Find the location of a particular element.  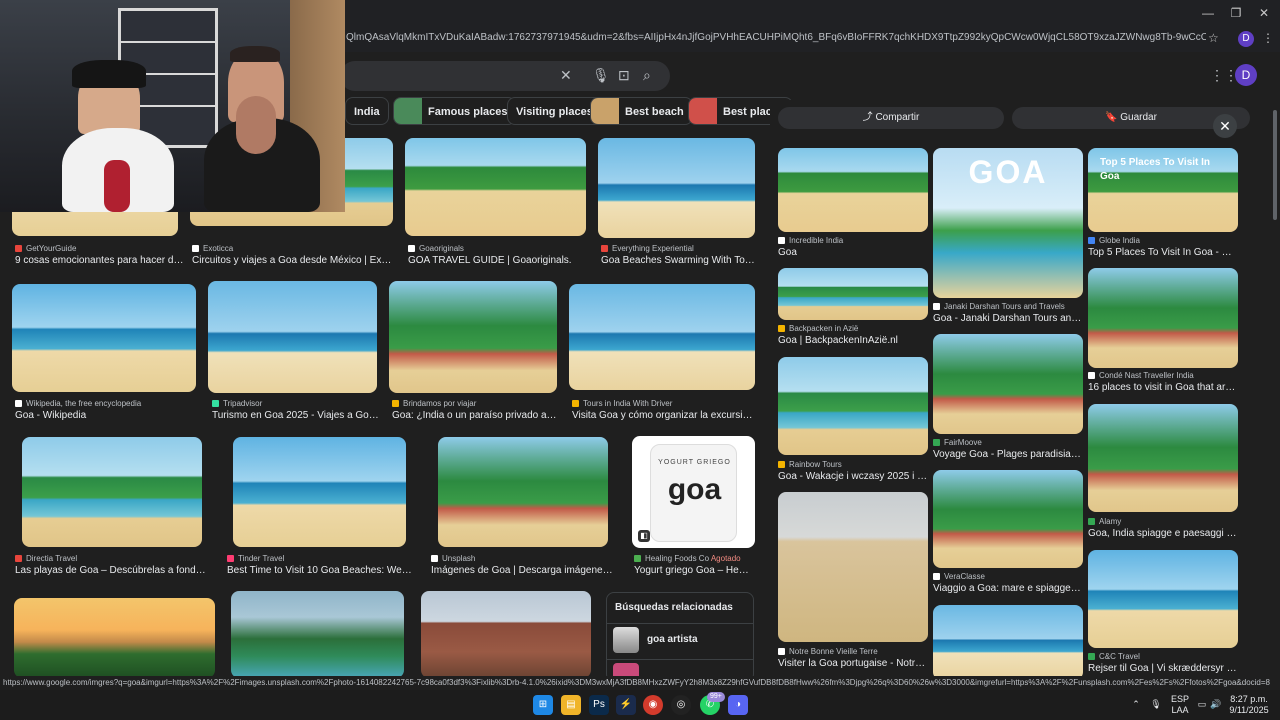

result-source: FairMoove is located at coordinates (1008, 442).